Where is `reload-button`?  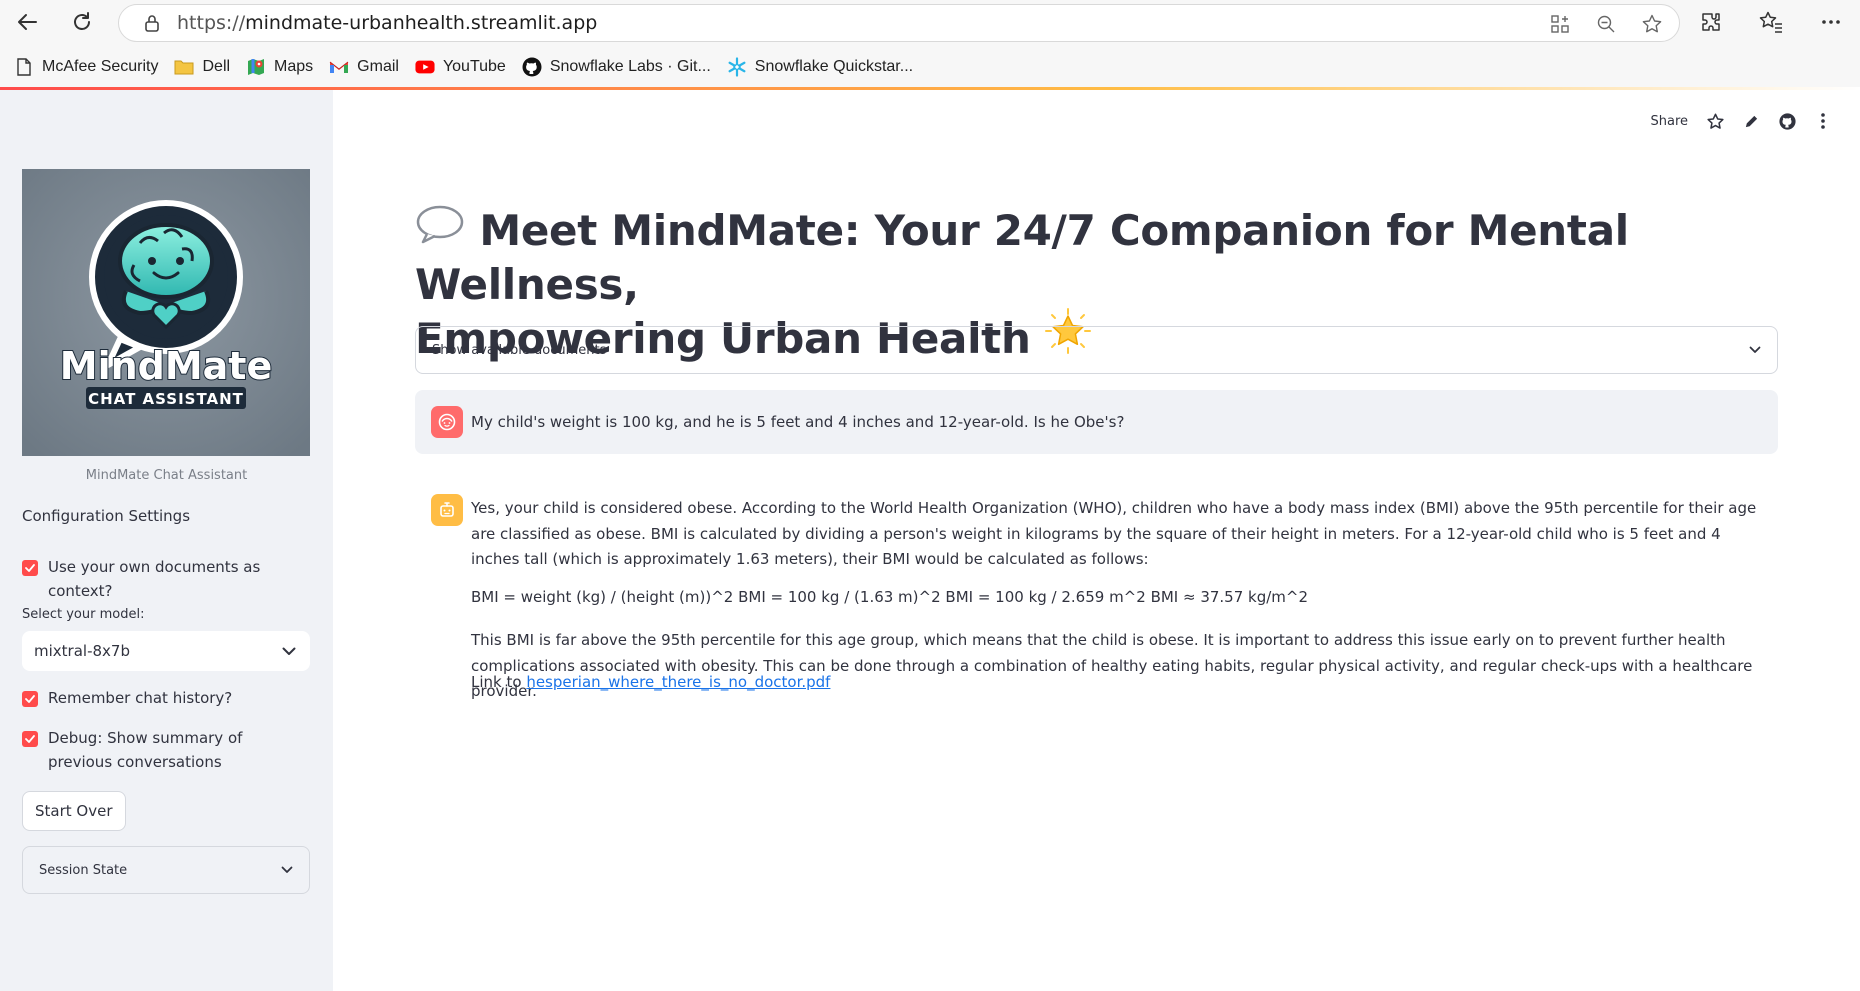 reload-button is located at coordinates (82, 22).